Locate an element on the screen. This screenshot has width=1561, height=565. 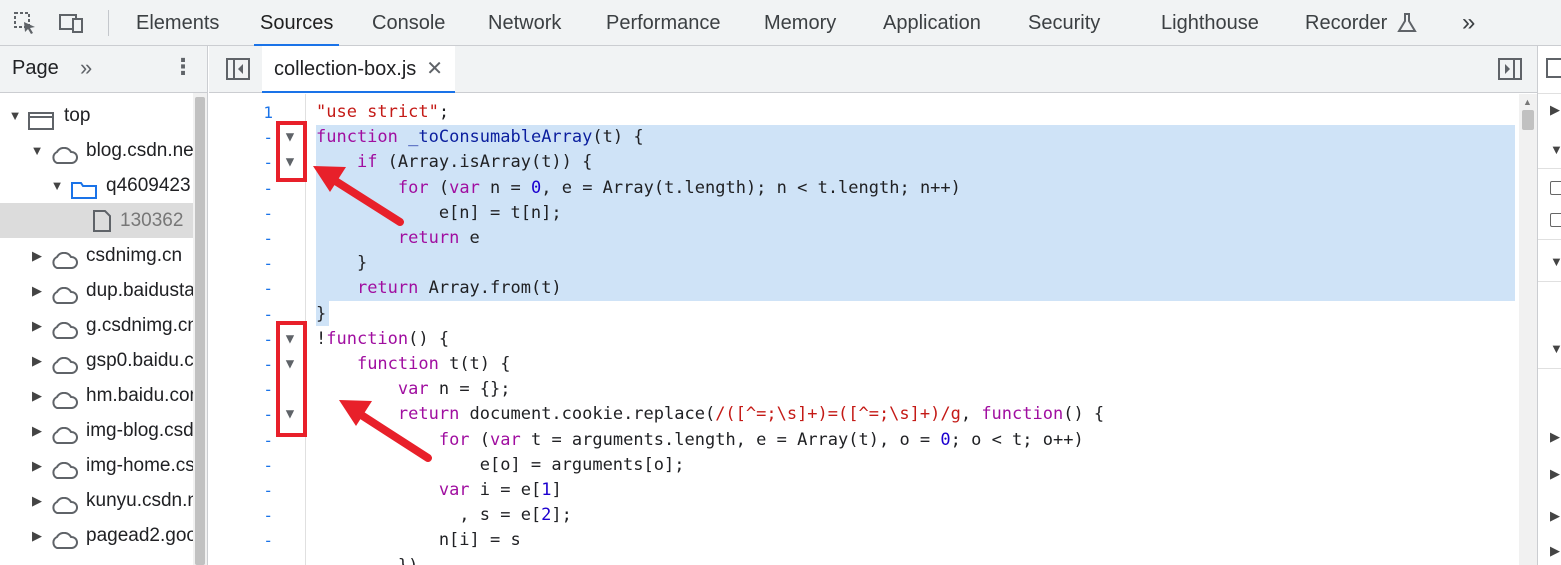
editor-scrollbar: ▲ is located at coordinates (1528, 329).